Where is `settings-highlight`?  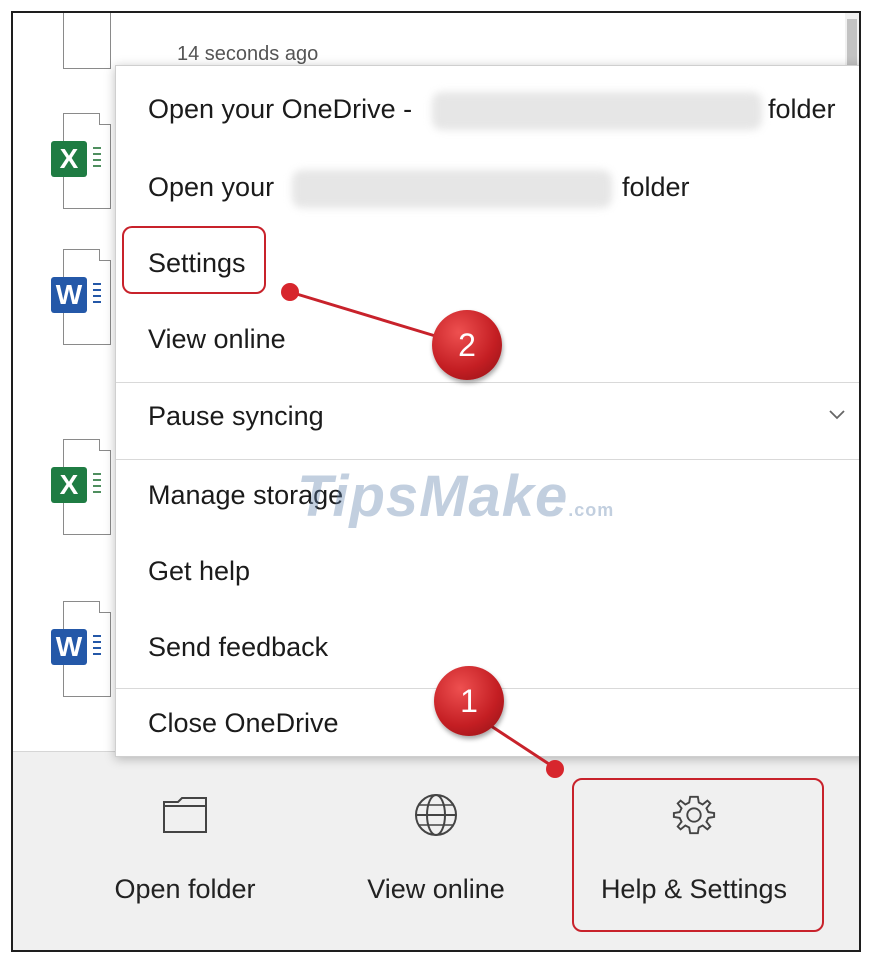 settings-highlight is located at coordinates (194, 260).